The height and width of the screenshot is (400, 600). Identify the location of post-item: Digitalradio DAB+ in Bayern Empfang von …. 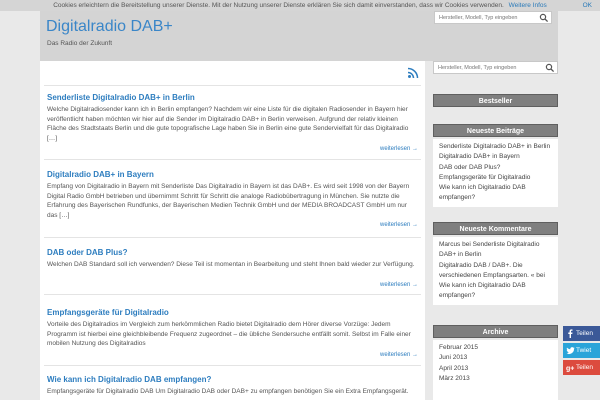
(233, 195).